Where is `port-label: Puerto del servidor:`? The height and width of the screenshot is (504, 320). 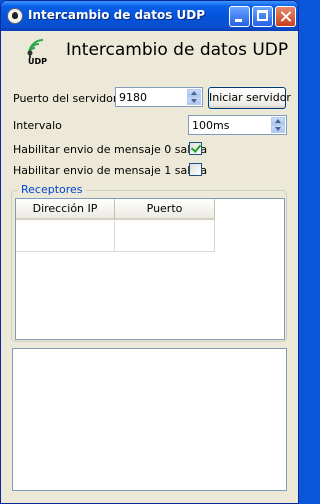 port-label: Puerto del servidor: is located at coordinates (67, 98).